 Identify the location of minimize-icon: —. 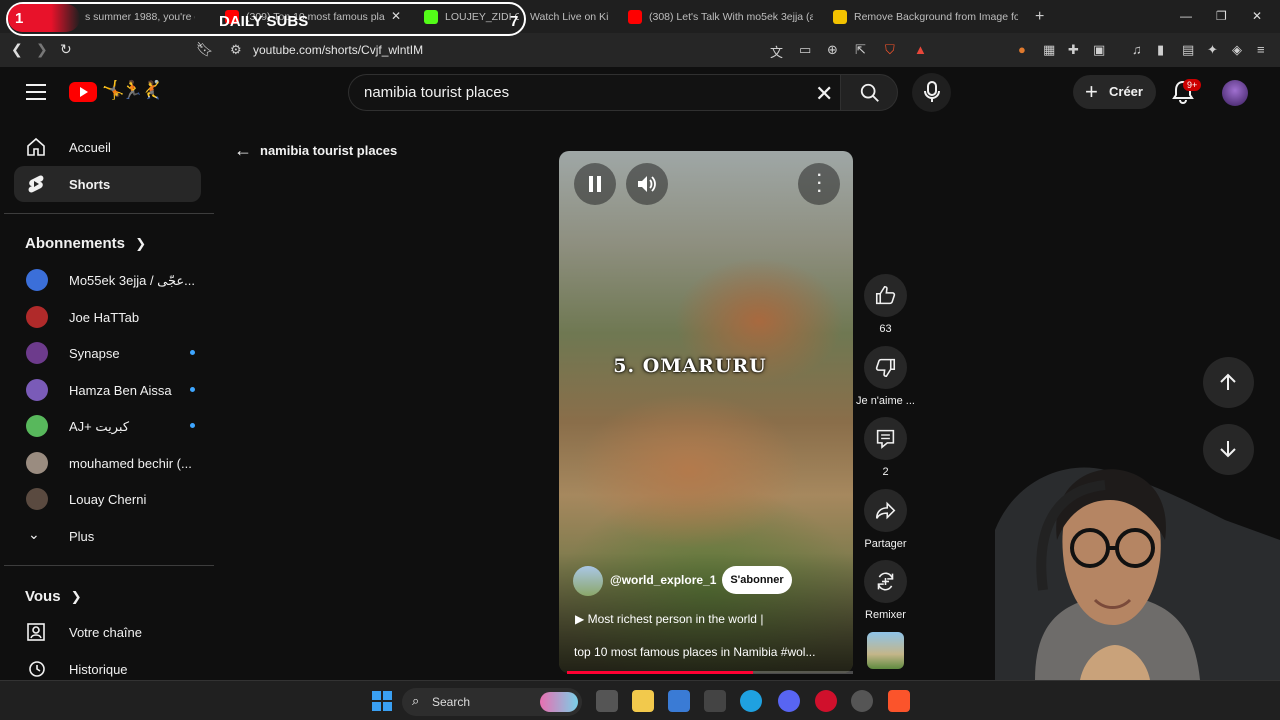
(1186, 16).